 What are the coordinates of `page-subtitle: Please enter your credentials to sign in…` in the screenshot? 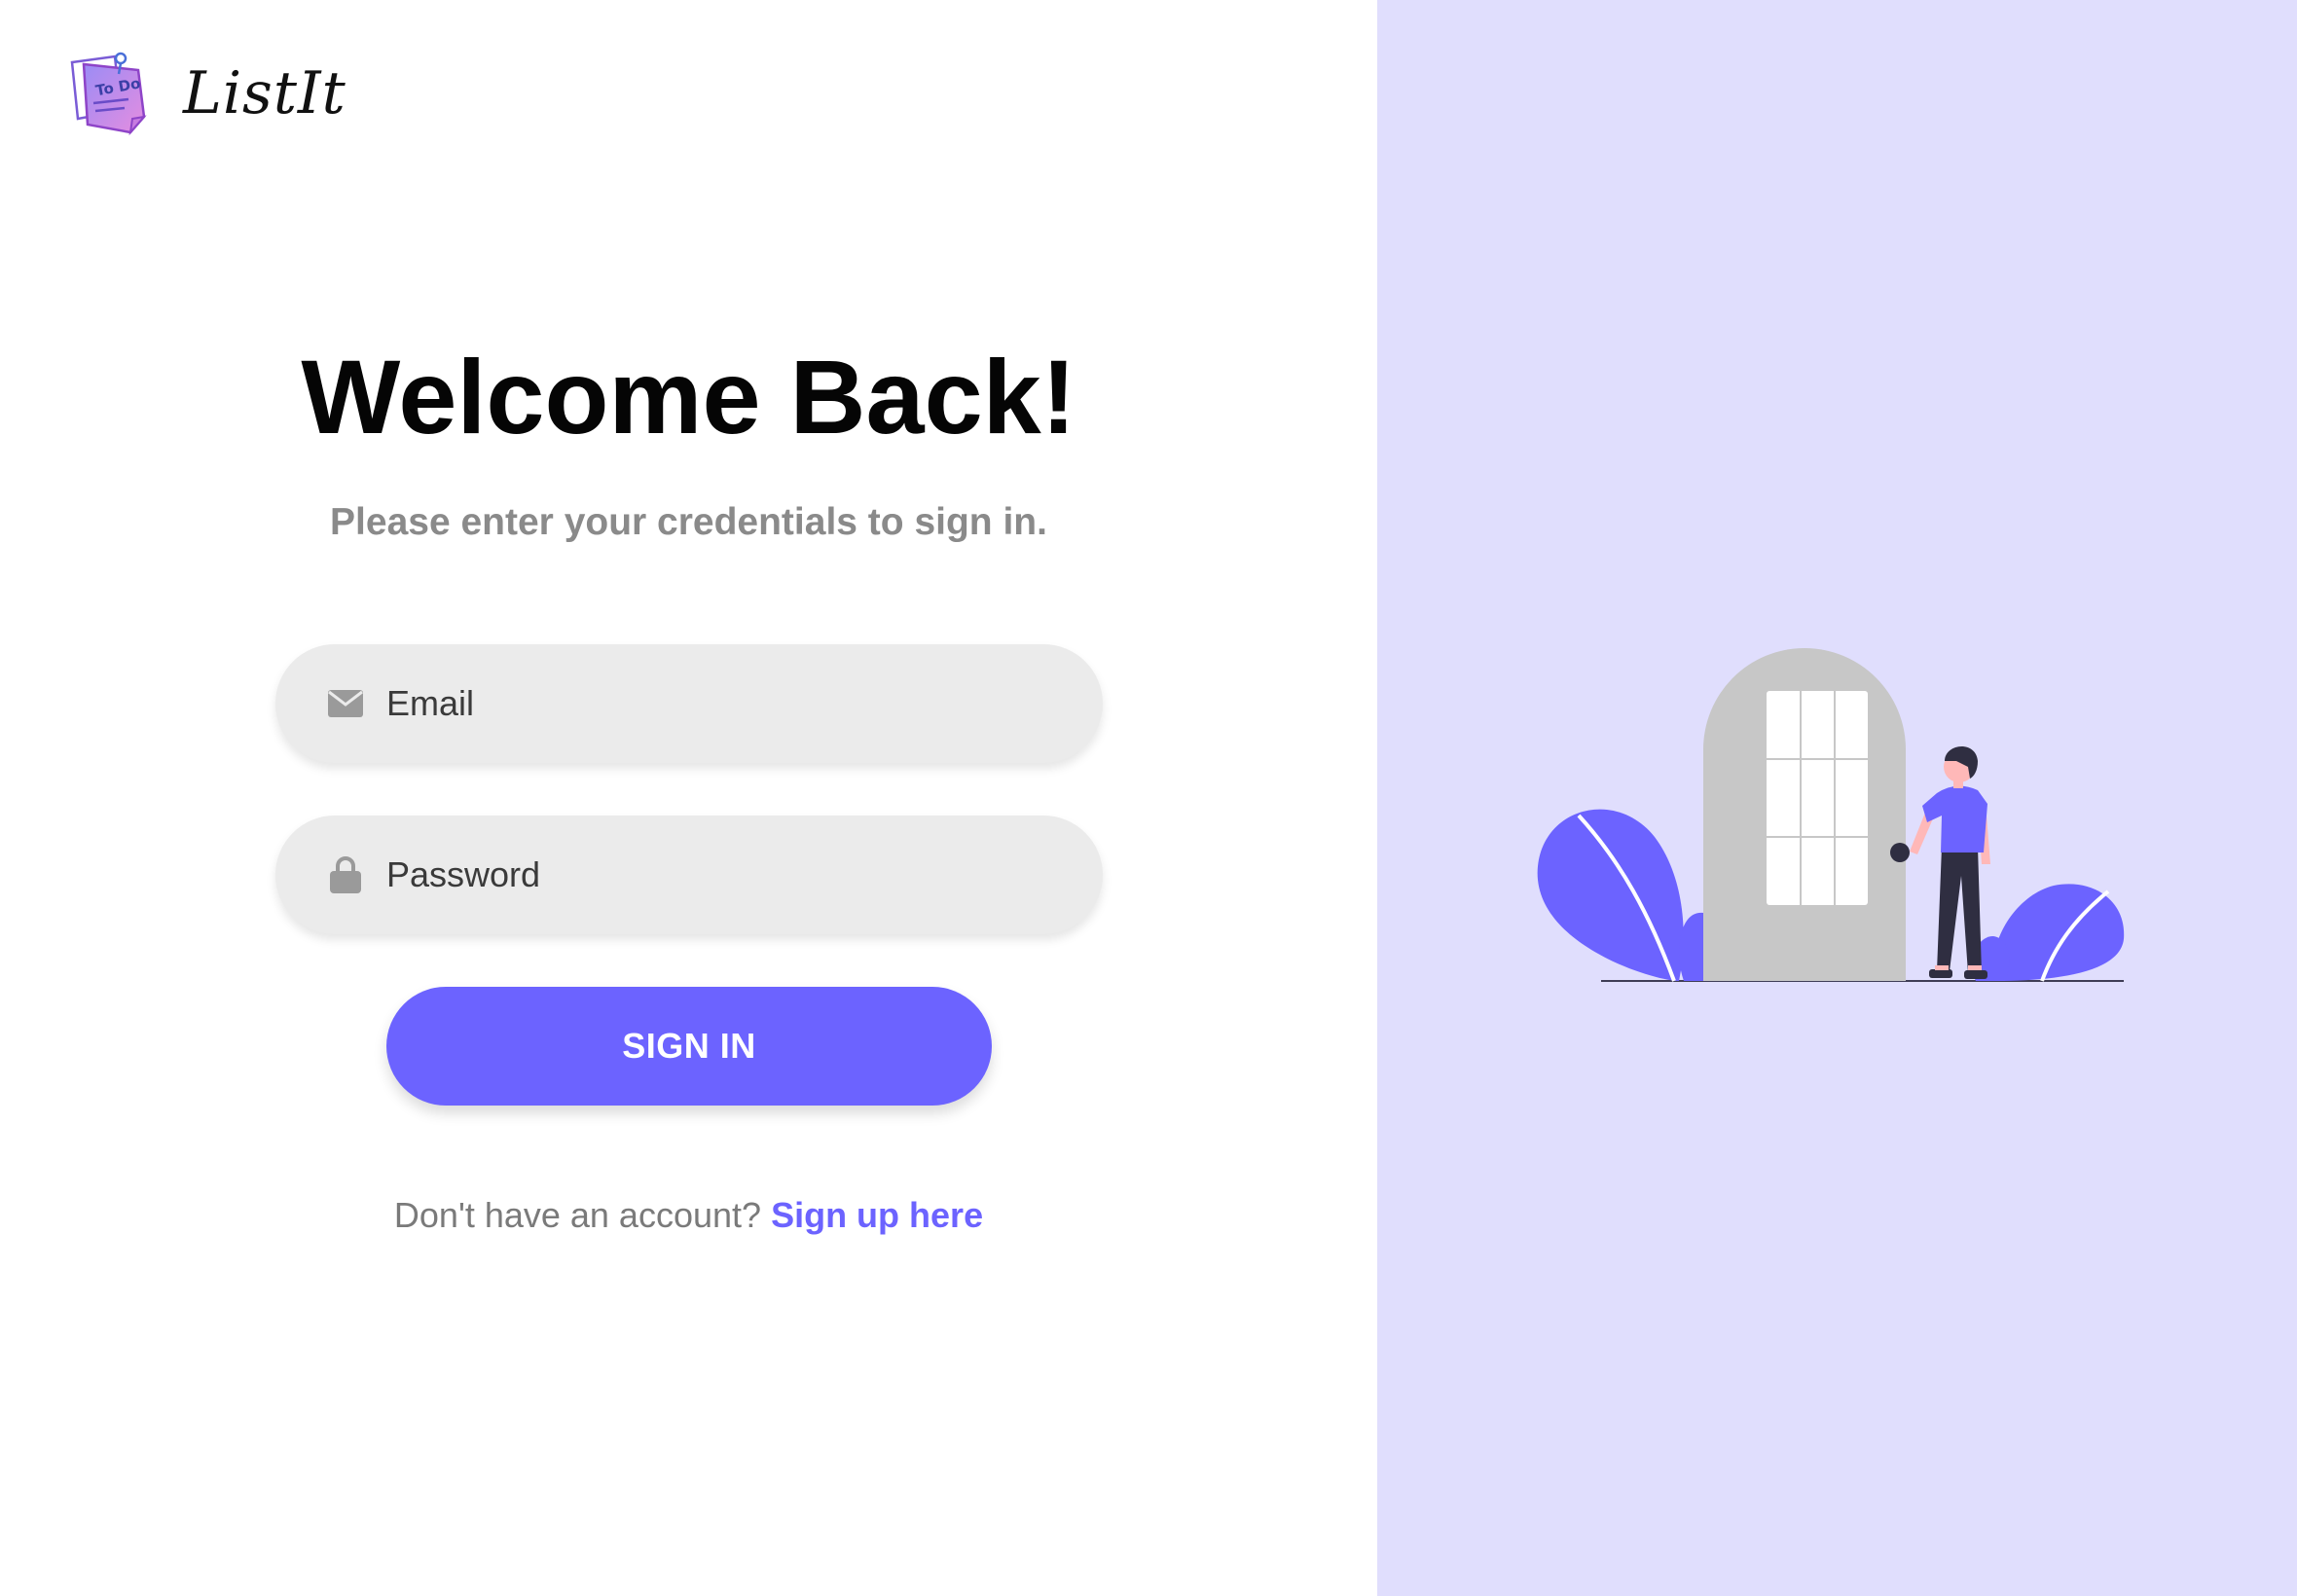 It's located at (688, 522).